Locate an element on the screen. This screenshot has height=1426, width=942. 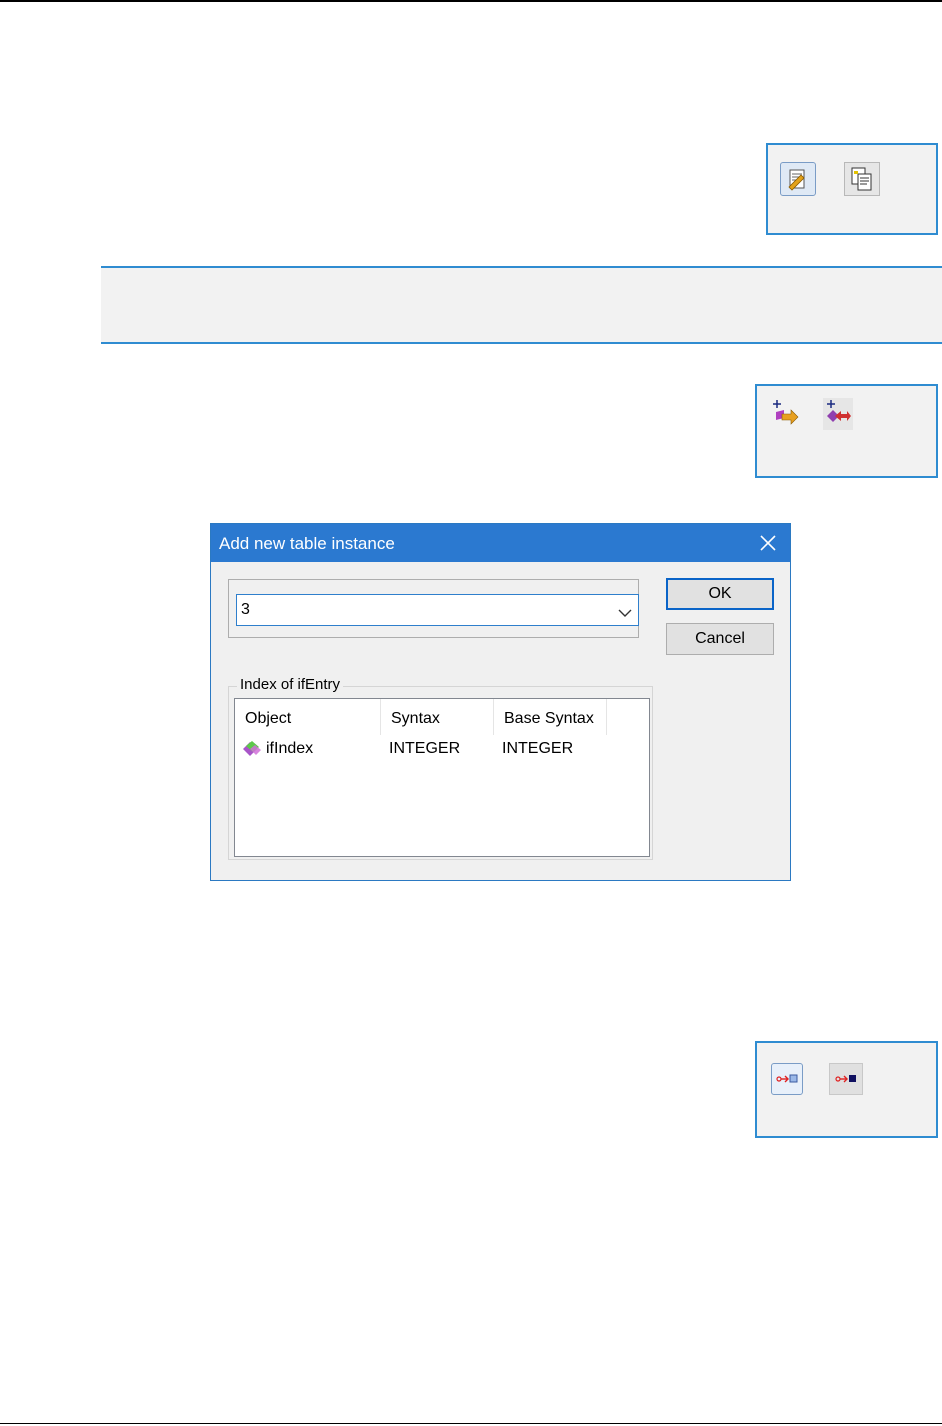
close-icon is located at coordinates (768, 543).